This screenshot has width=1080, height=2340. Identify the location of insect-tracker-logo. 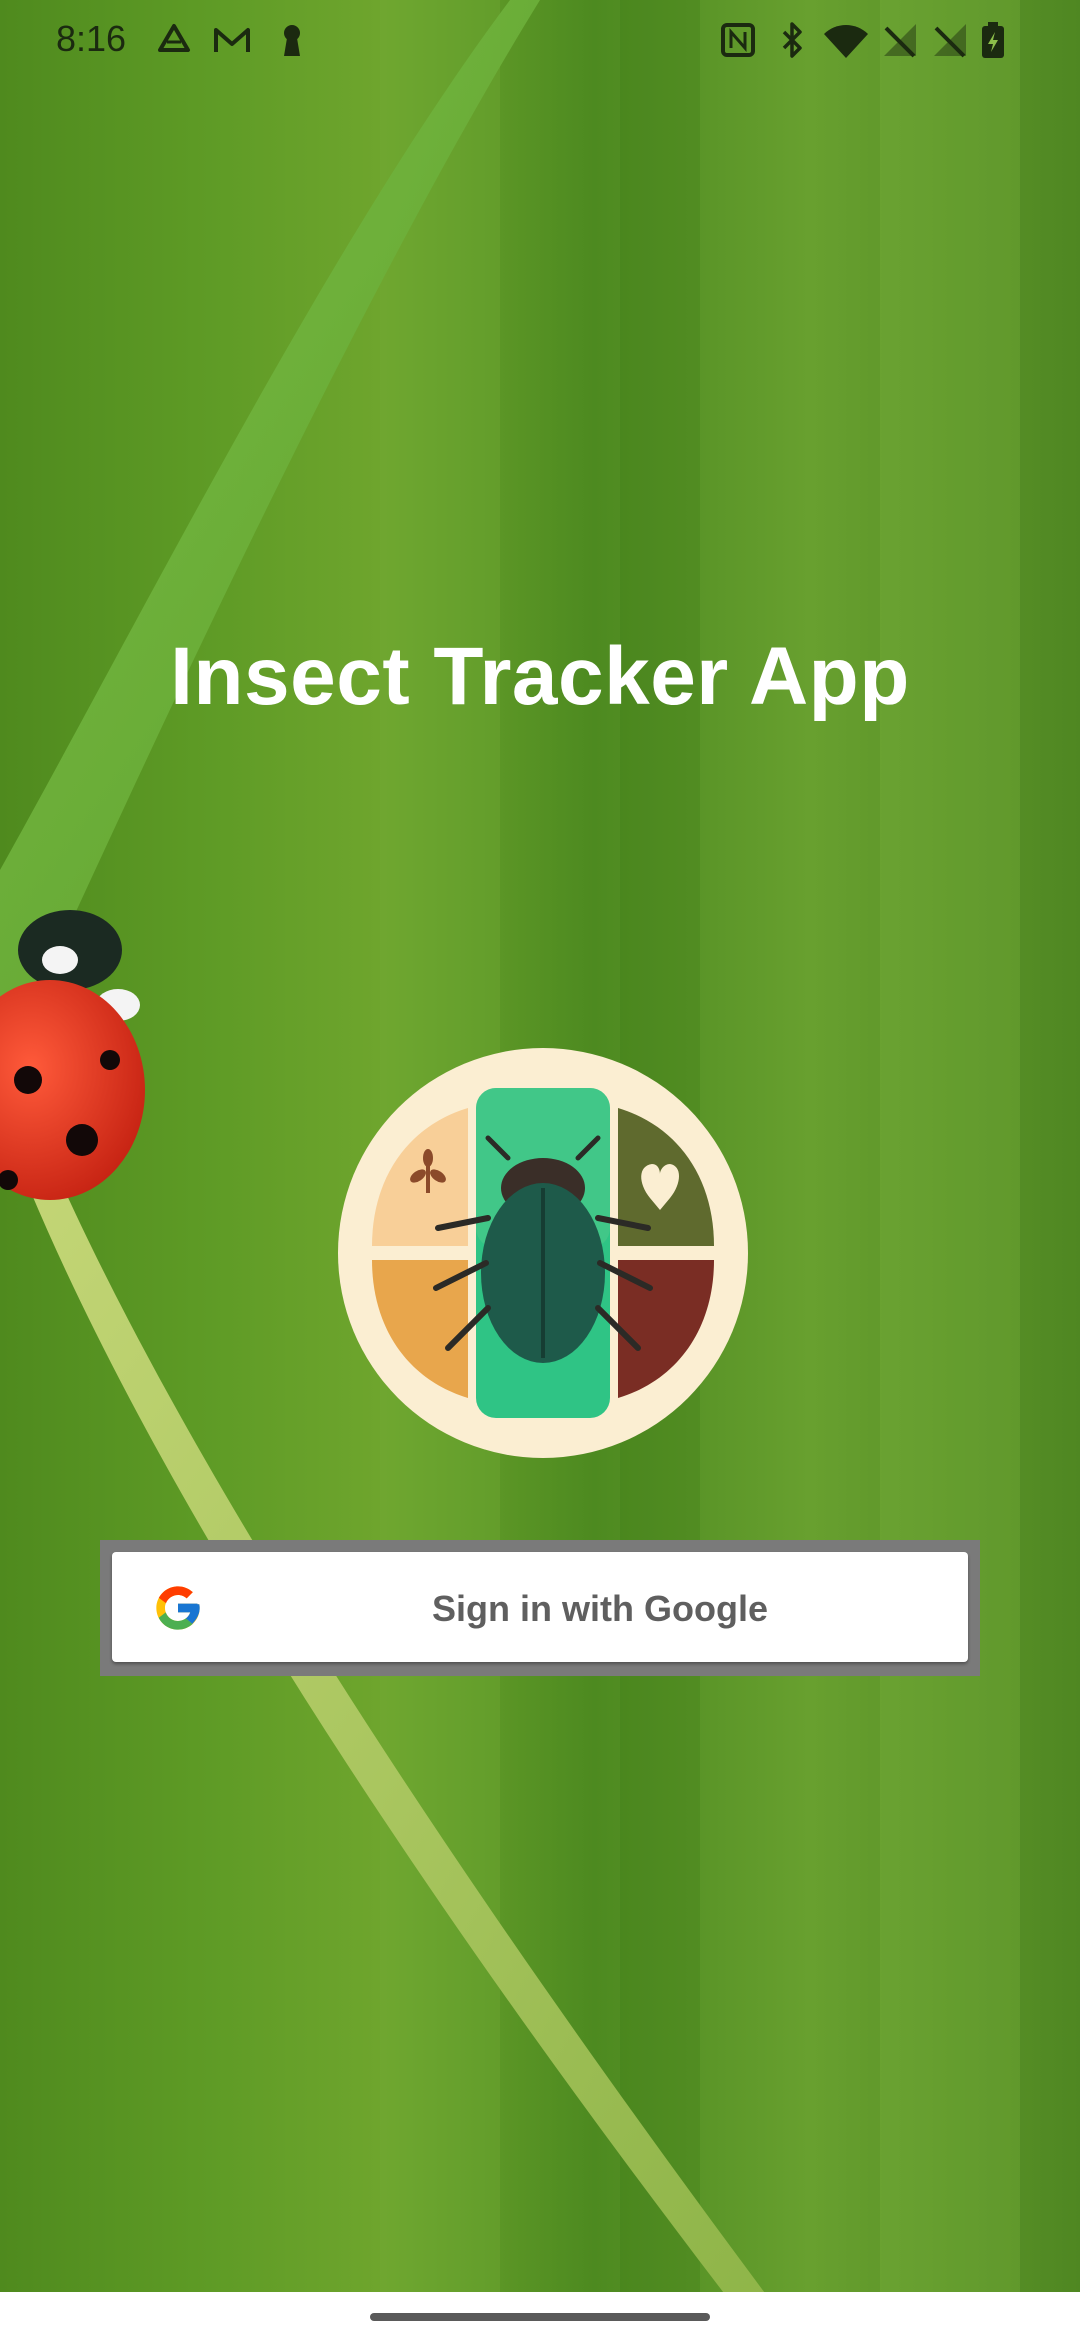
(543, 1253).